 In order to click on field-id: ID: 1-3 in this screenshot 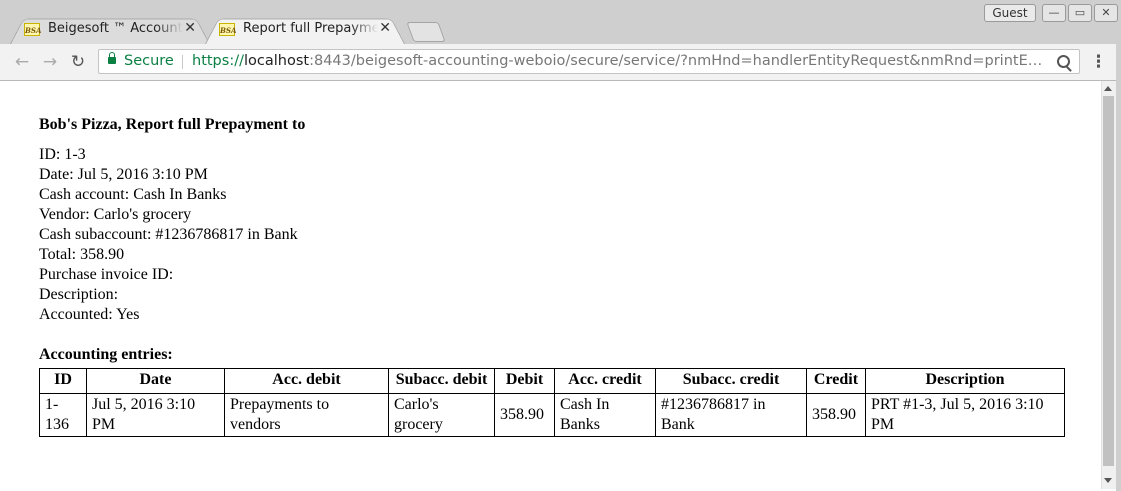, I will do `click(62, 154)`.